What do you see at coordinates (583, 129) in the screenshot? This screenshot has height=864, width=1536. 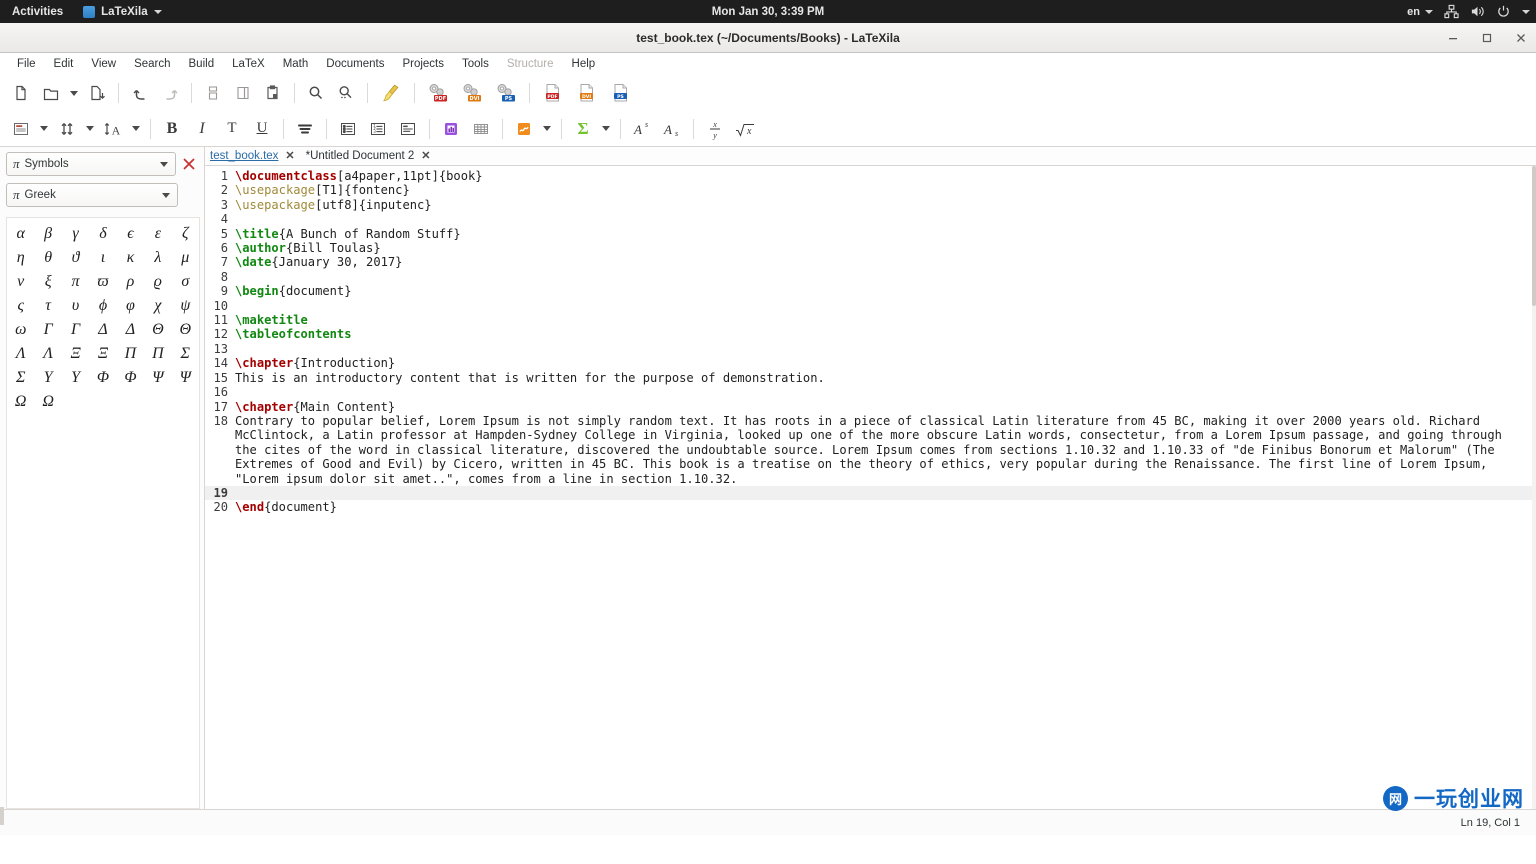 I see `math-environment-icon: Σ` at bounding box center [583, 129].